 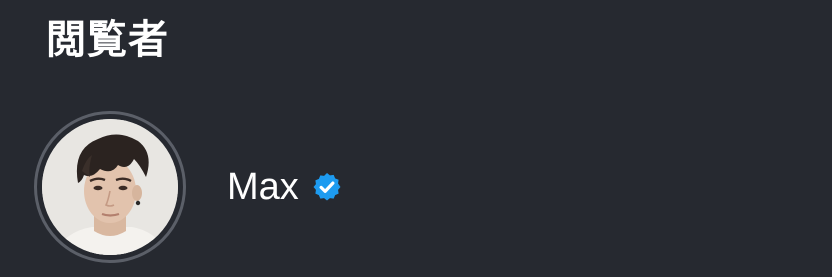 I want to click on viewer-name: Max, so click(x=263, y=187).